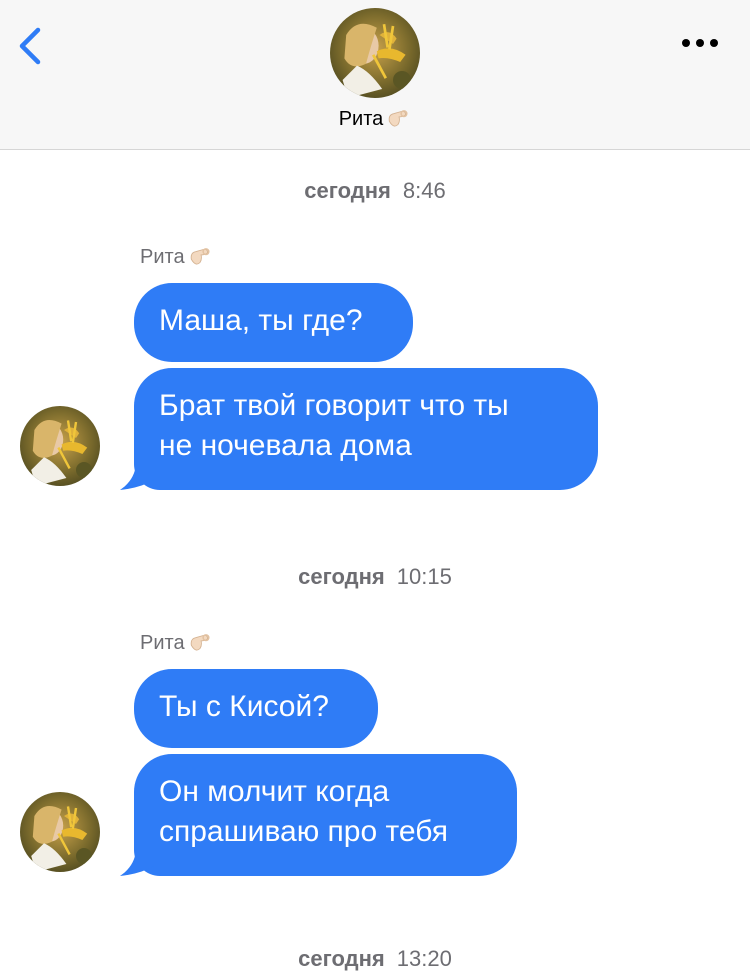 This screenshot has width=750, height=972. I want to click on timestamp-time: 10:15, so click(424, 576).